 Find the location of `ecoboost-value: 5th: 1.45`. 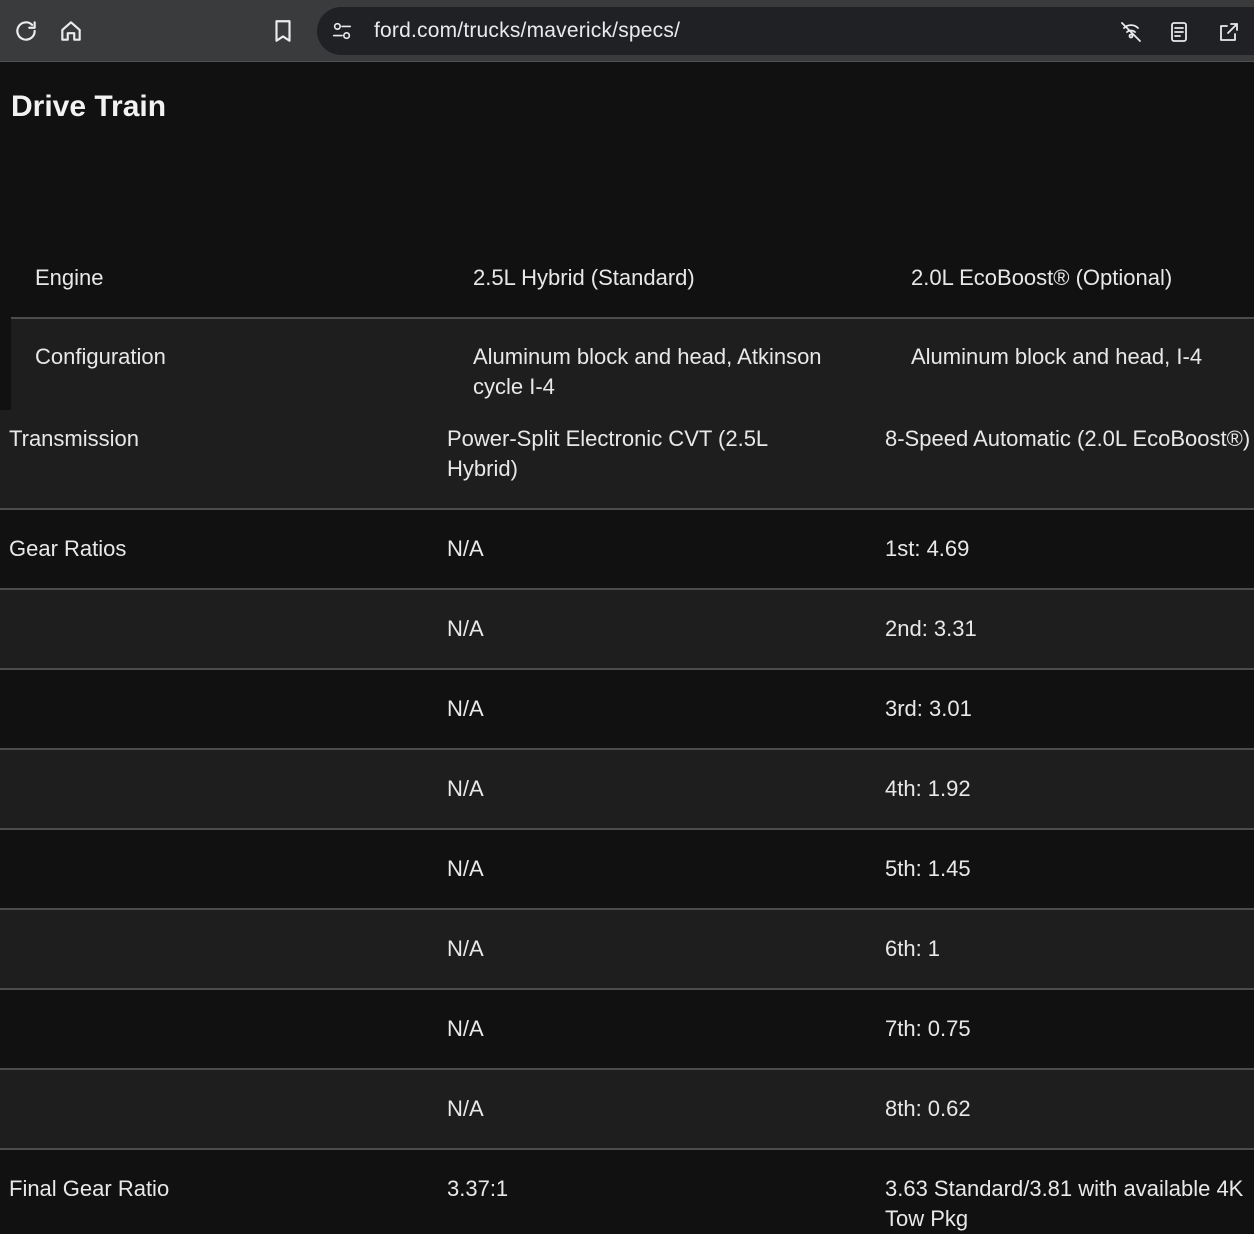

ecoboost-value: 5th: 1.45 is located at coordinates (928, 868).